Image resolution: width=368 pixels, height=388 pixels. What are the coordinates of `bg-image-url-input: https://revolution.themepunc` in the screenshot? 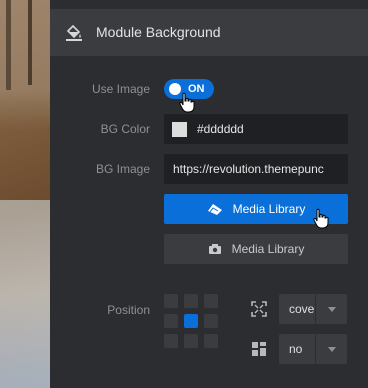 It's located at (256, 169).